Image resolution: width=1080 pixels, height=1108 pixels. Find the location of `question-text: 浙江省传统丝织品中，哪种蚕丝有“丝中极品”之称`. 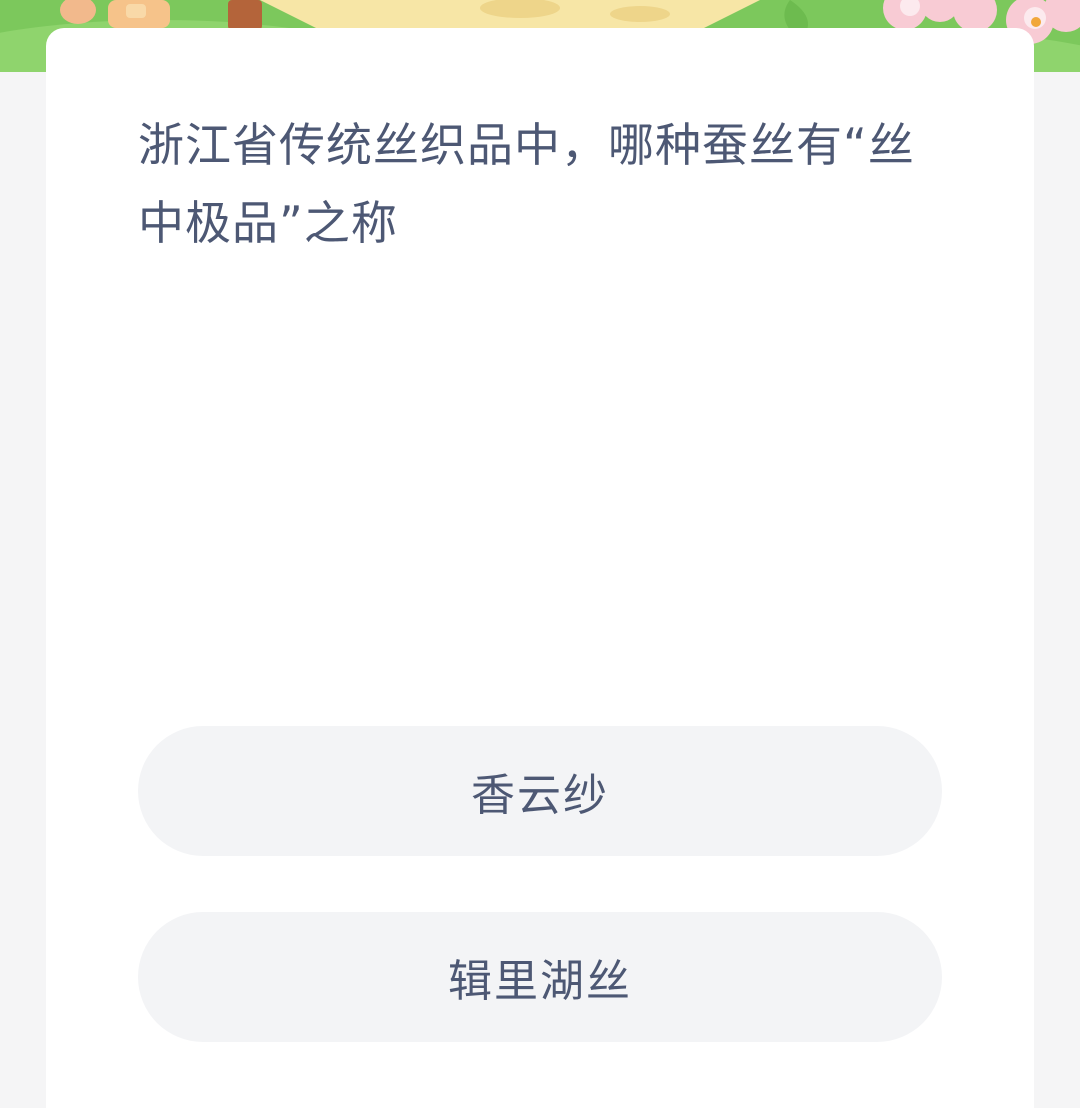

question-text: 浙江省传统丝织品中，哪种蚕丝有“丝中极品”之称 is located at coordinates (526, 184).